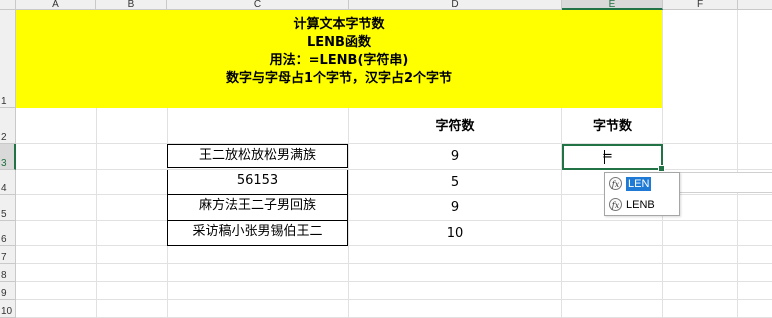  What do you see at coordinates (339, 78) in the screenshot?
I see `banner-note: 数字与字母占1个字节，汉字占2个字节` at bounding box center [339, 78].